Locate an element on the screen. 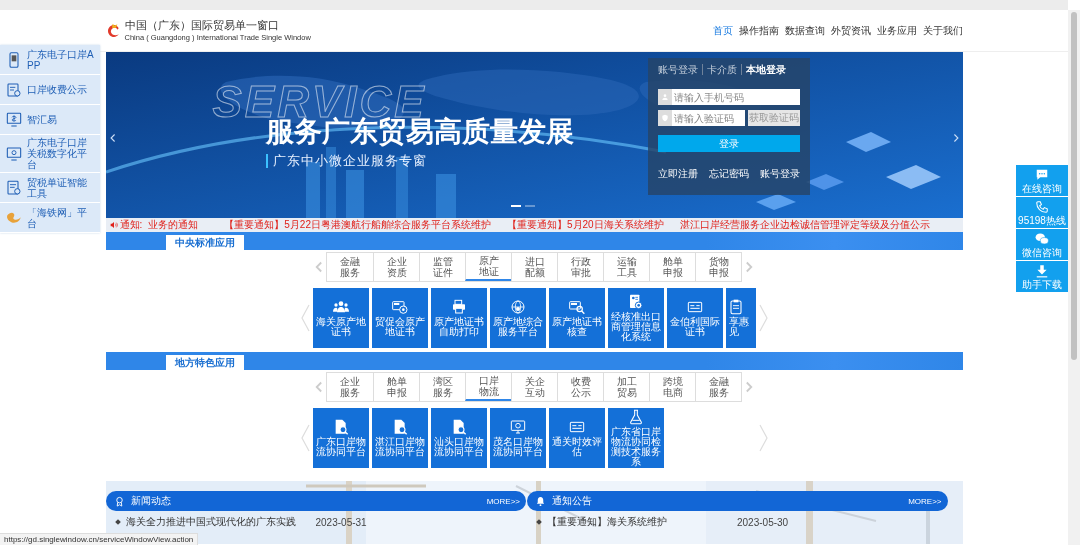  sidebar-item: 贸税单证智能工具 is located at coordinates (50, 188).